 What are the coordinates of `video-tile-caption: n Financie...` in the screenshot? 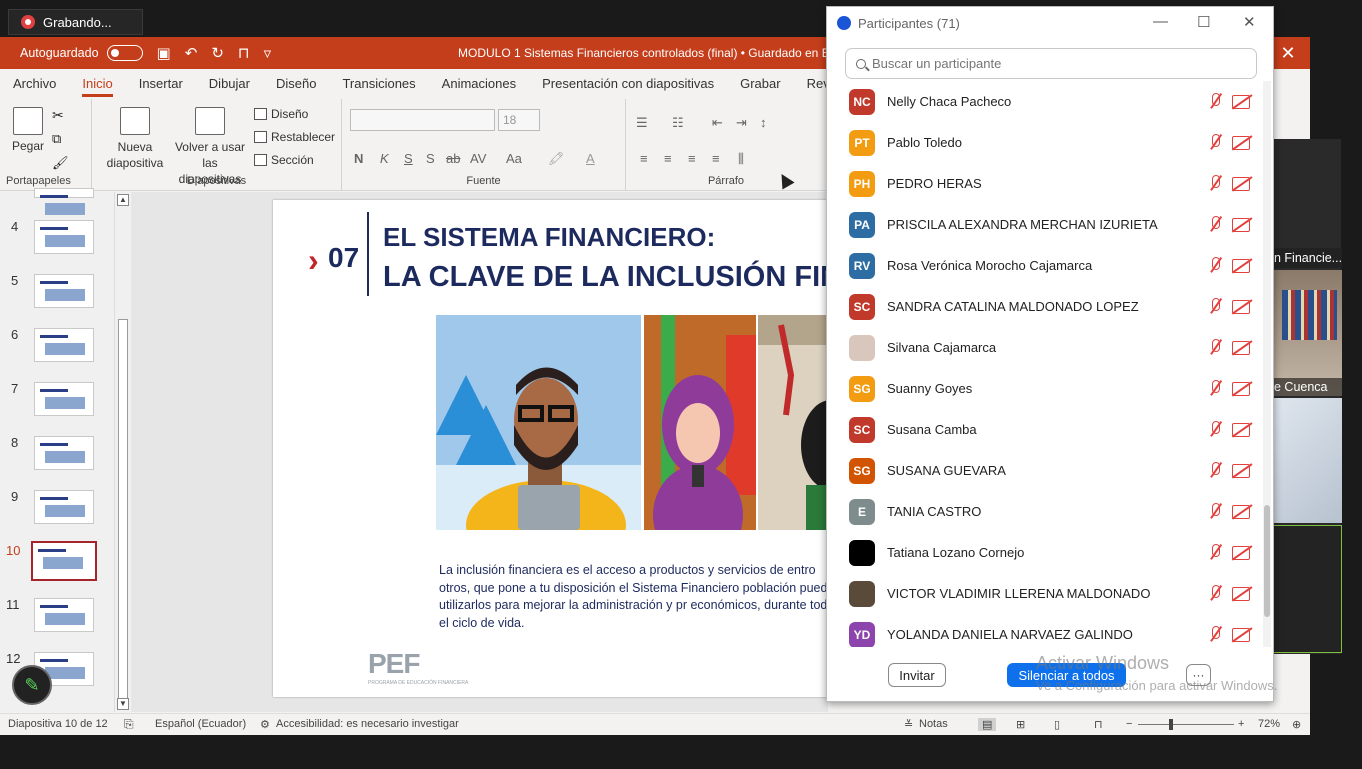 It's located at (1307, 258).